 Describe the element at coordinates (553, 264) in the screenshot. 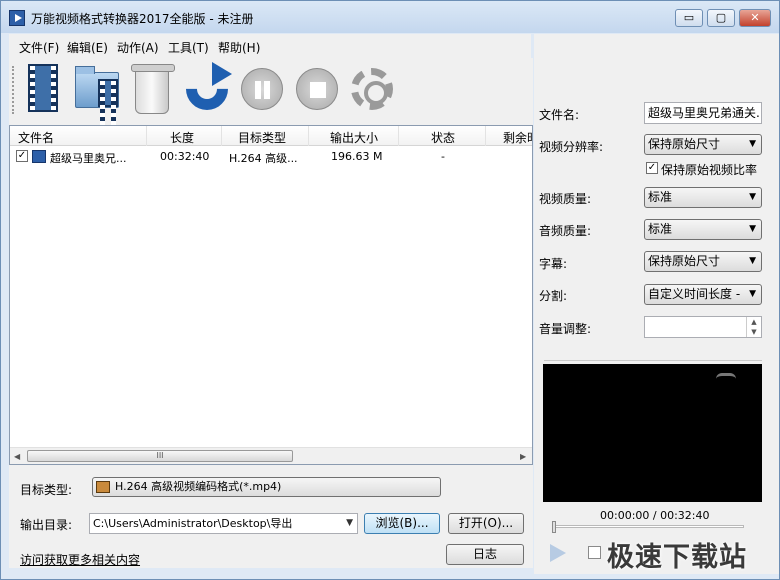

I see `subtitle-label: 字幕:` at that location.